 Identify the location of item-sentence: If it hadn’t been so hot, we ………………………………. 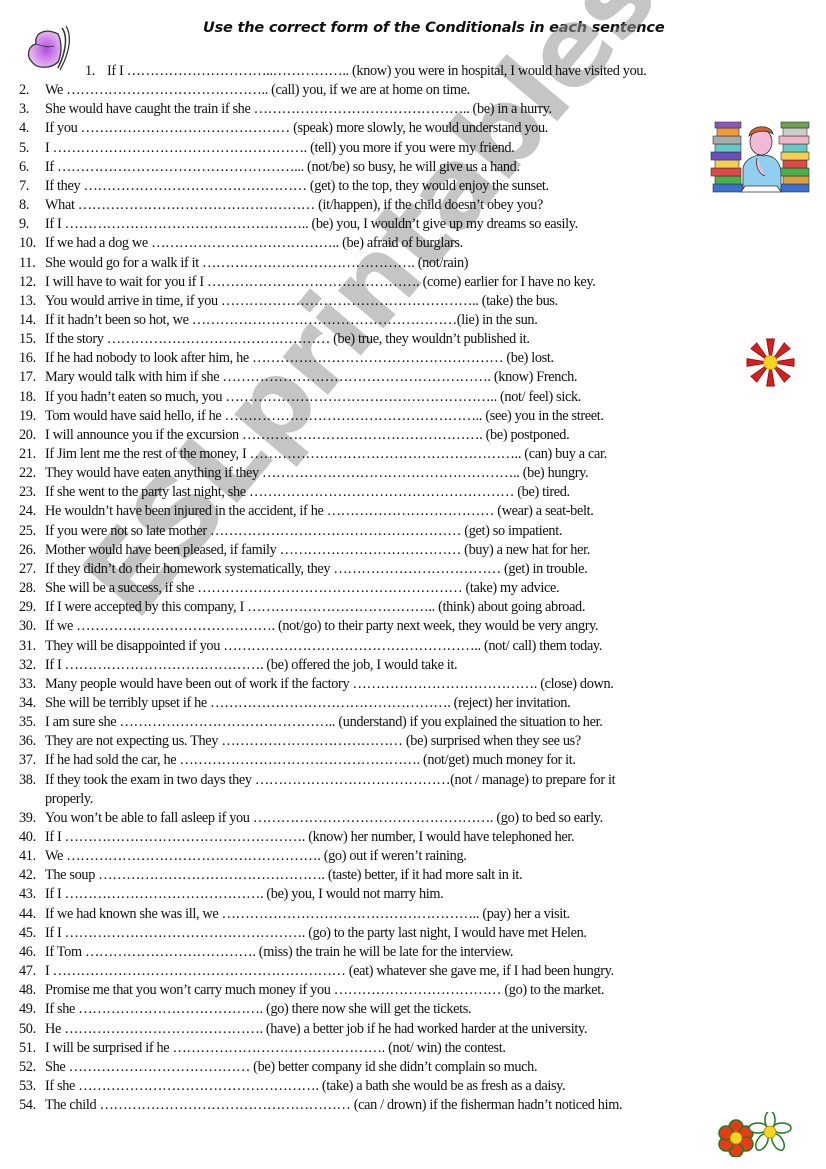
(291, 319).